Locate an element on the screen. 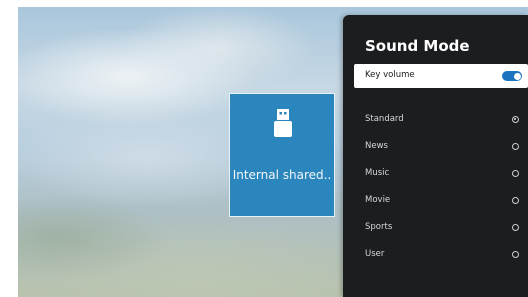  radio-selected-icon is located at coordinates (515, 119).